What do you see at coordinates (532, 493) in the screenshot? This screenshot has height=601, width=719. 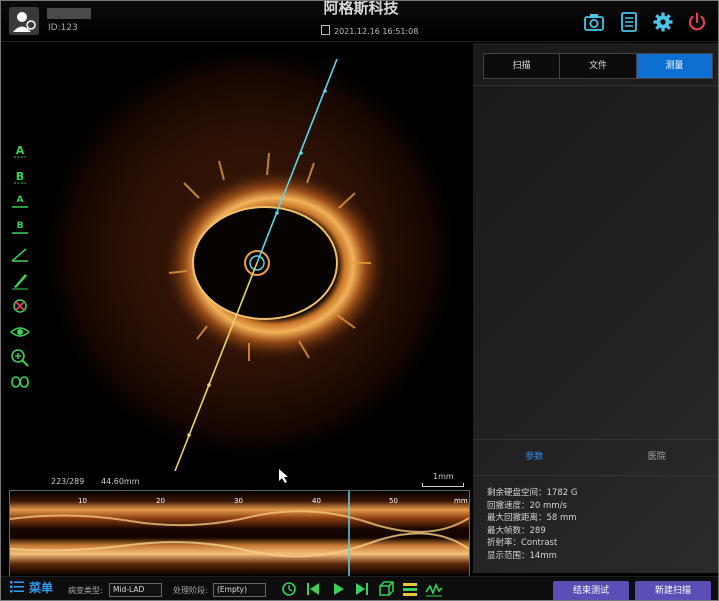 I see `param-free-disk: 剩余硬盘空间：1782 G` at bounding box center [532, 493].